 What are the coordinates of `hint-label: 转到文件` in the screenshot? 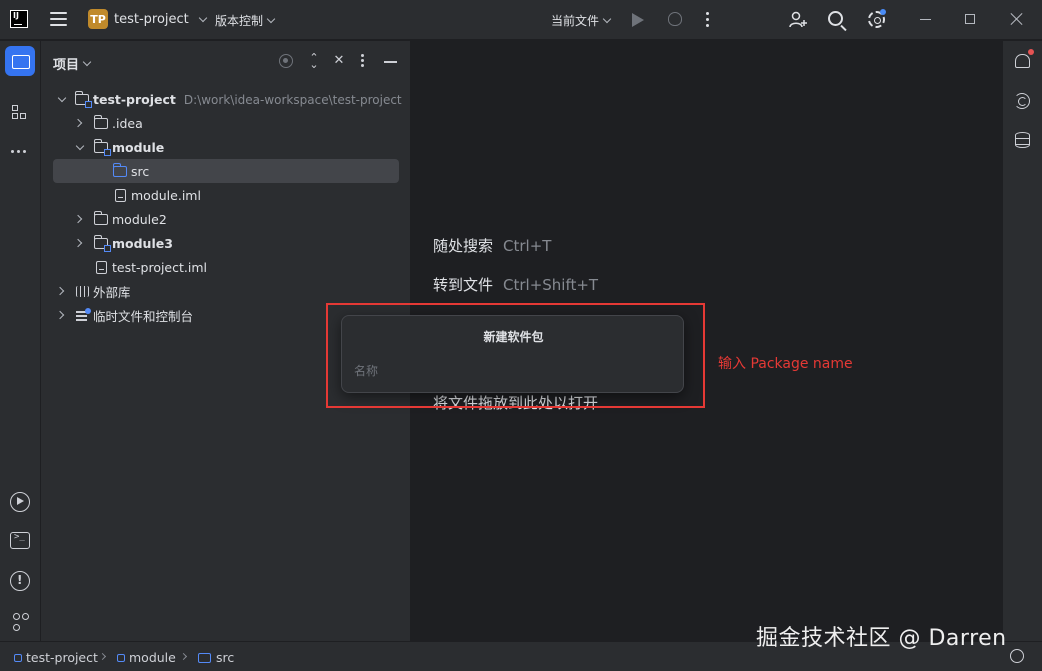 It's located at (463, 285).